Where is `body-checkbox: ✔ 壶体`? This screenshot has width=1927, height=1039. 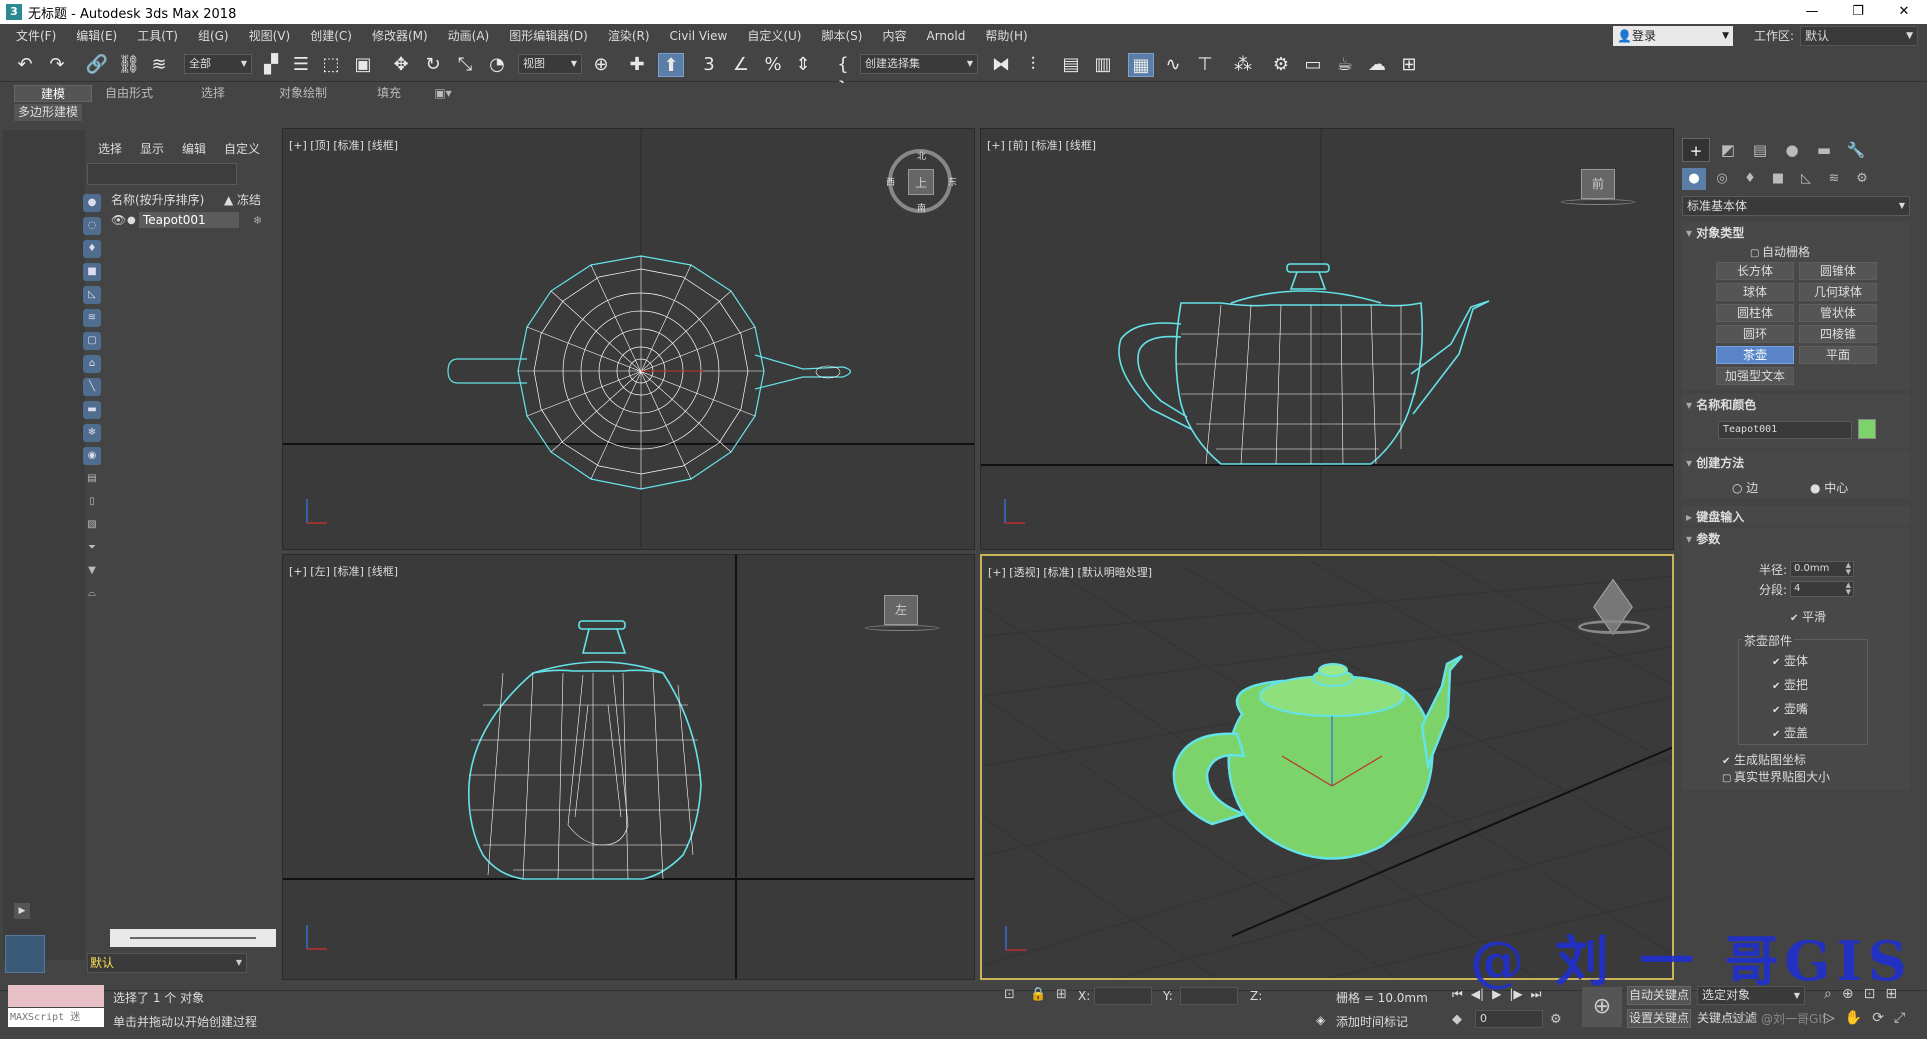
body-checkbox: ✔ 壶体 is located at coordinates (1790, 660).